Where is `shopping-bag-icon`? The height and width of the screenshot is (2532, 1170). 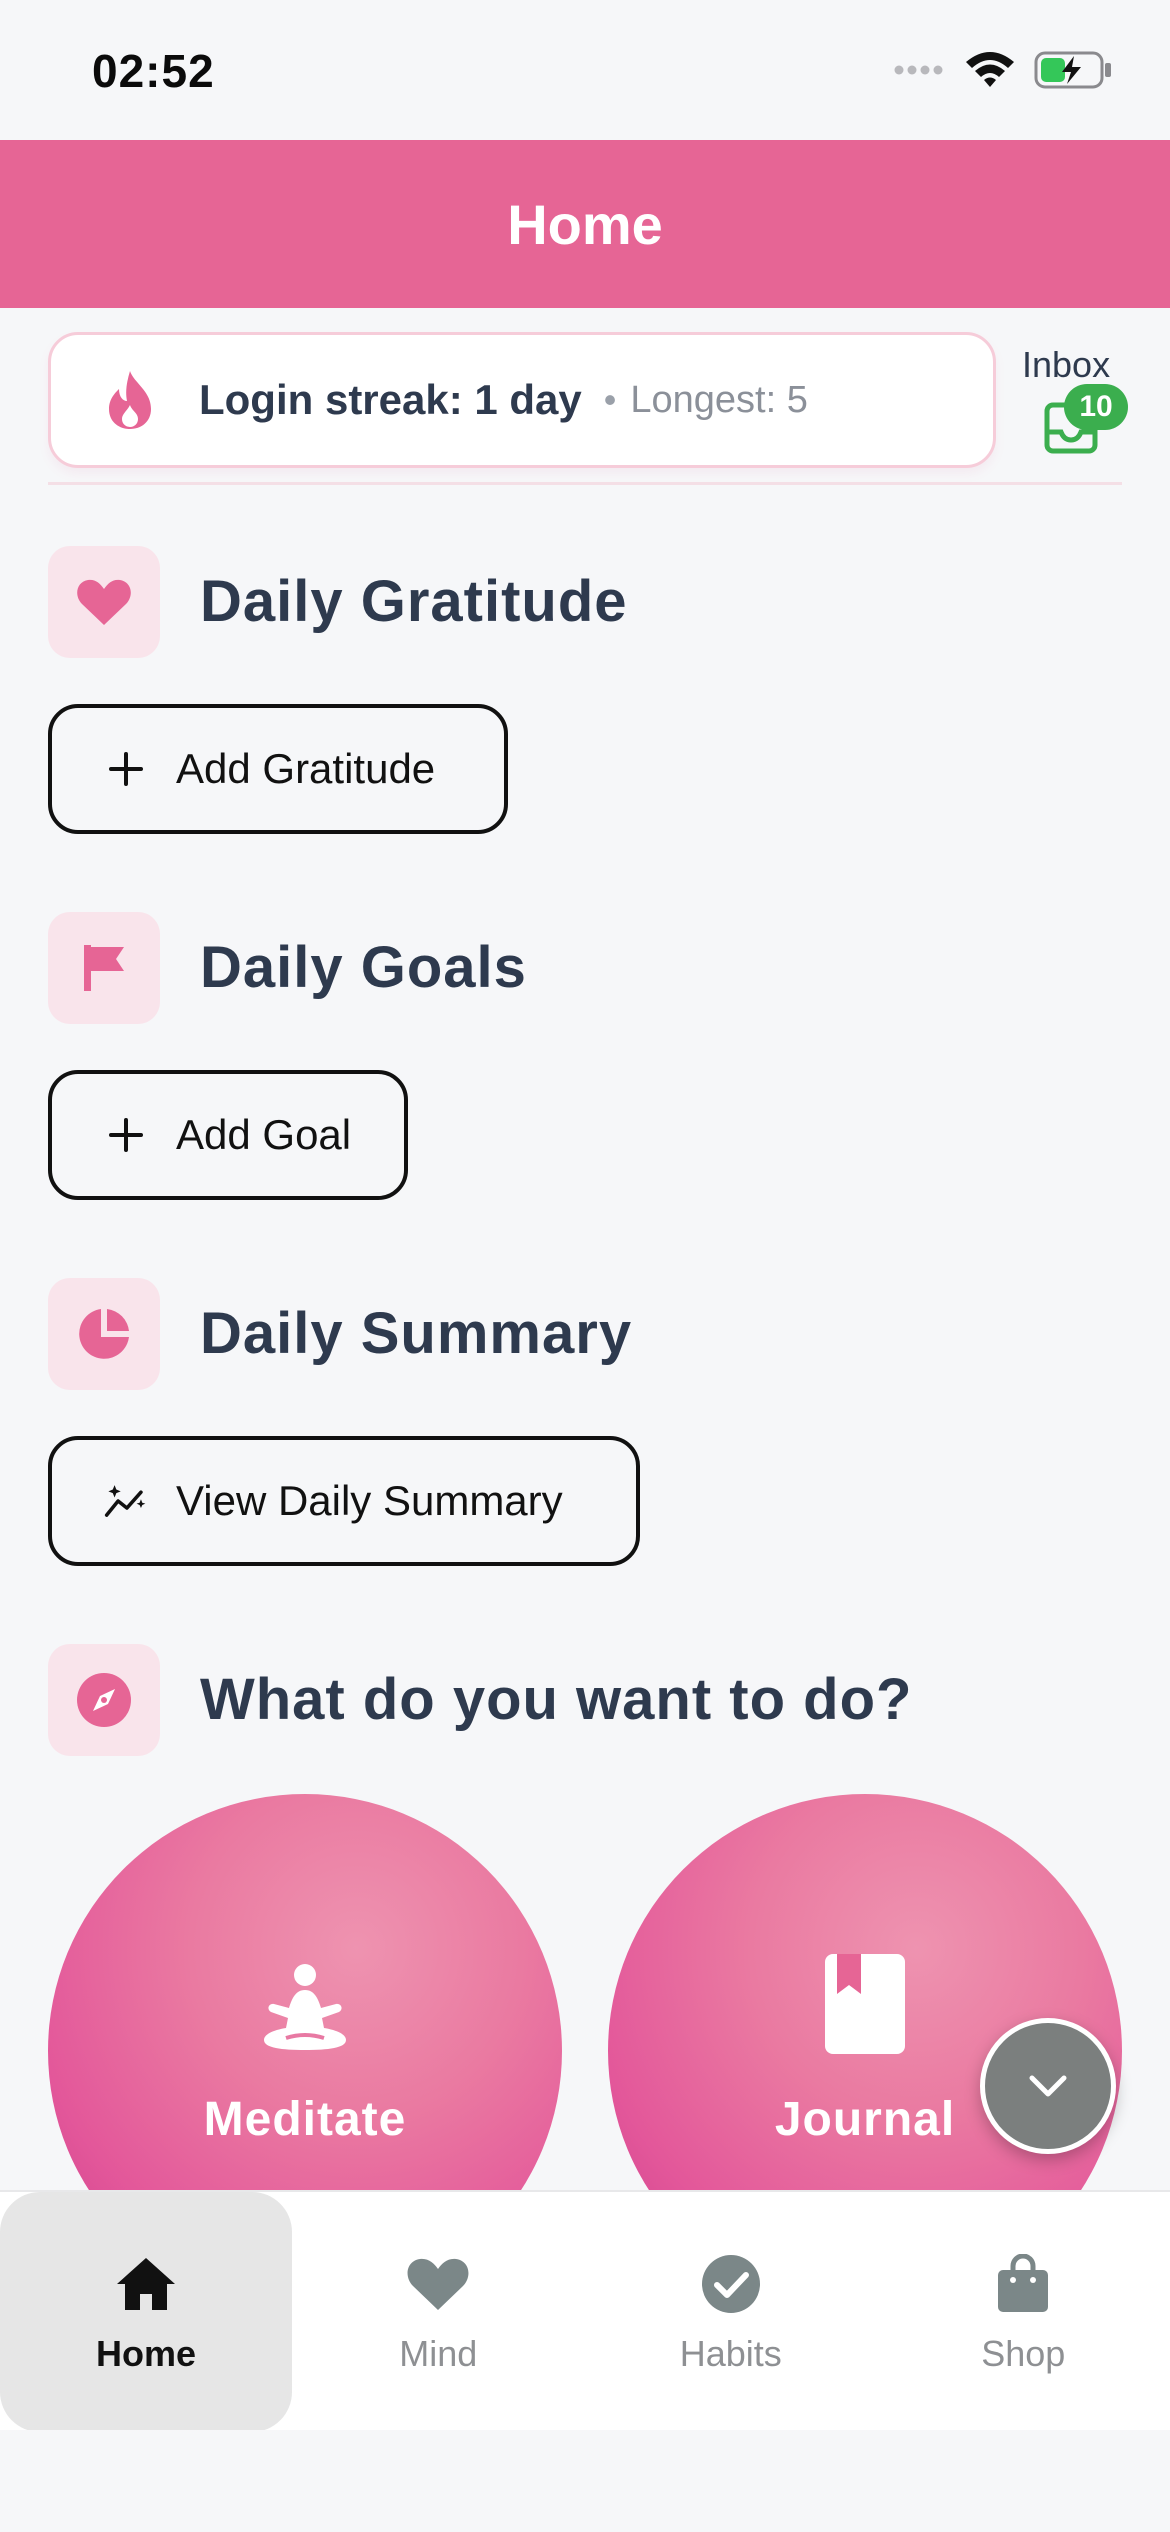
shopping-bag-icon is located at coordinates (1023, 2284).